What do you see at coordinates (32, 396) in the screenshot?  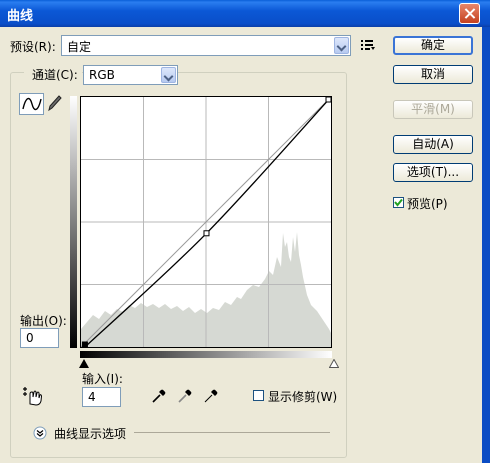 I see `targeted-adjustment-hand-icon` at bounding box center [32, 396].